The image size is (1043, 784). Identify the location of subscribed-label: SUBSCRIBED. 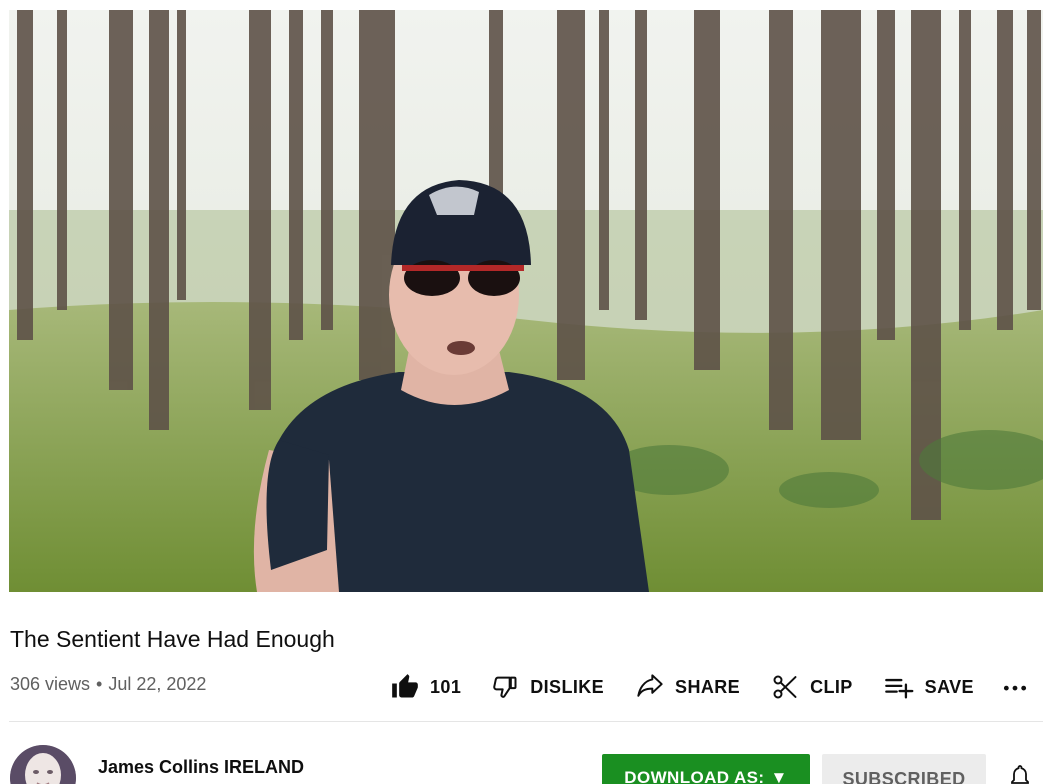
(904, 776).